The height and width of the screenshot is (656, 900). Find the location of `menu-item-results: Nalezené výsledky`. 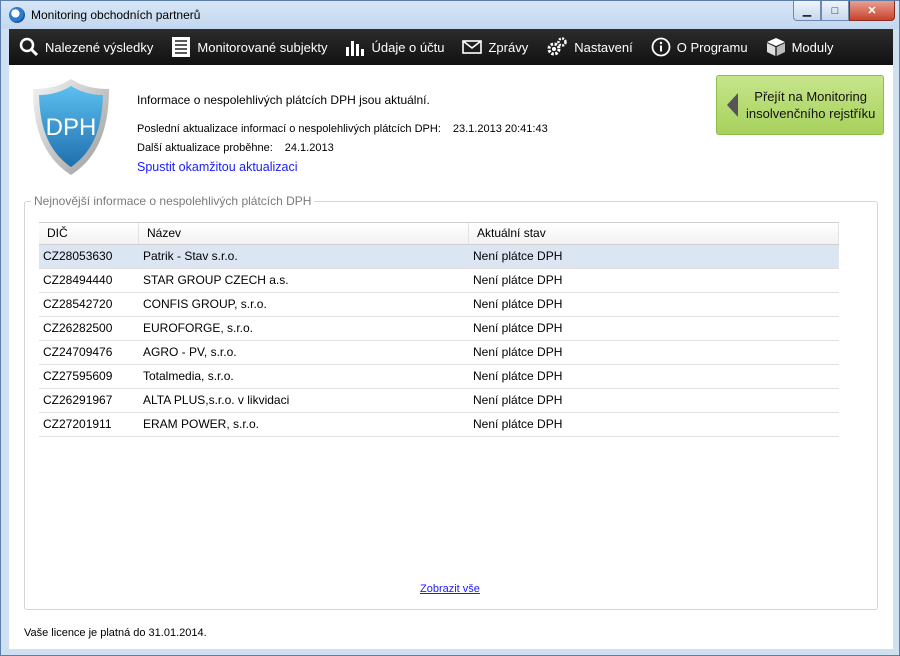

menu-item-results: Nalezené výsledky is located at coordinates (85, 47).